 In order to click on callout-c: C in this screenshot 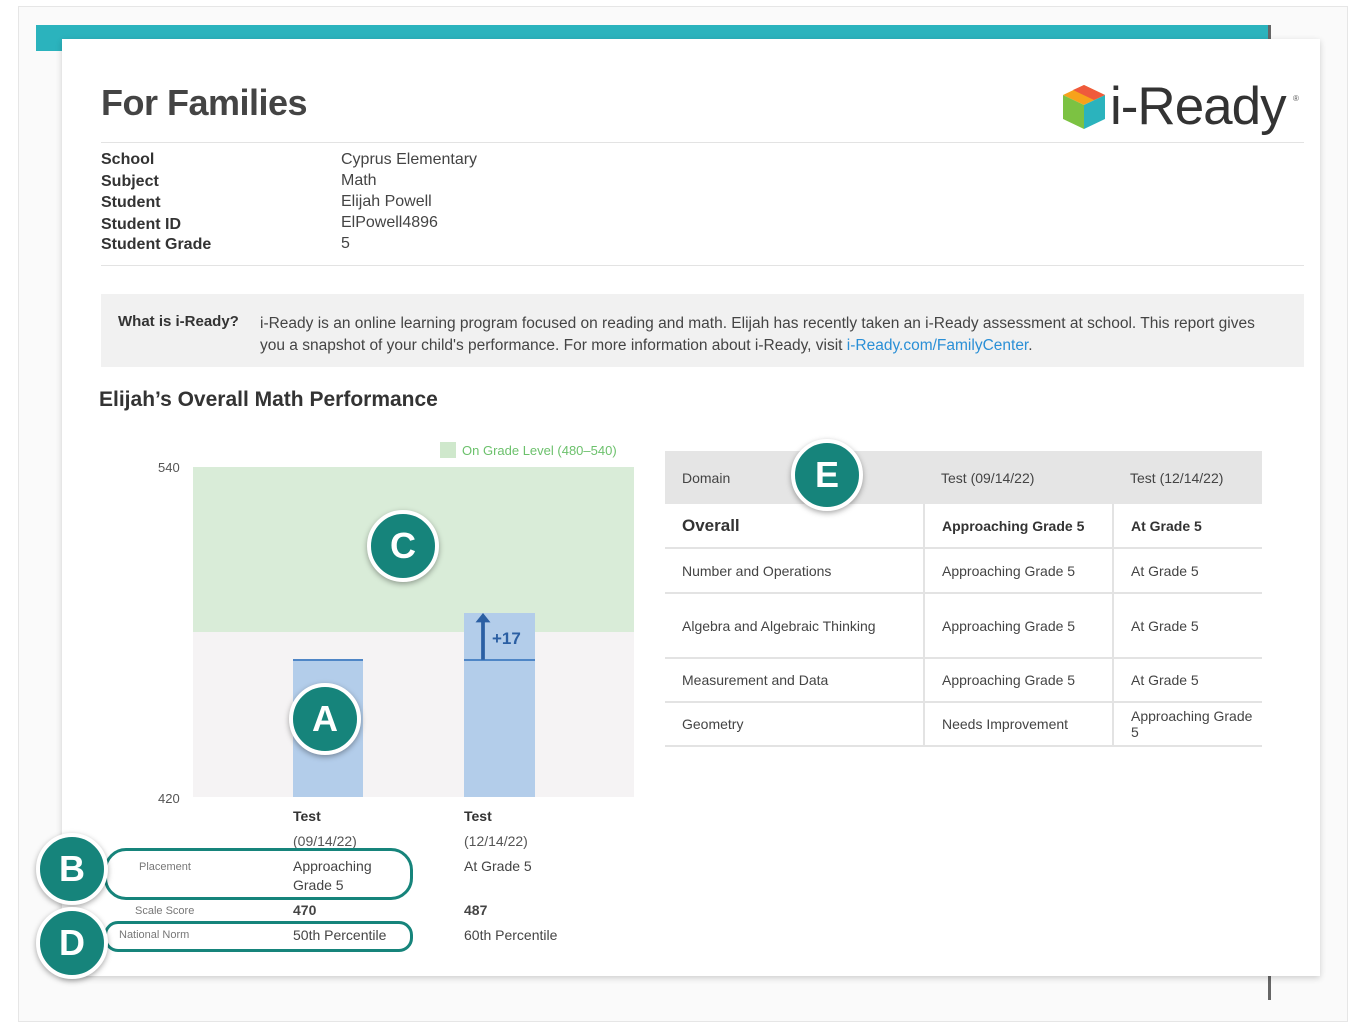, I will do `click(403, 546)`.